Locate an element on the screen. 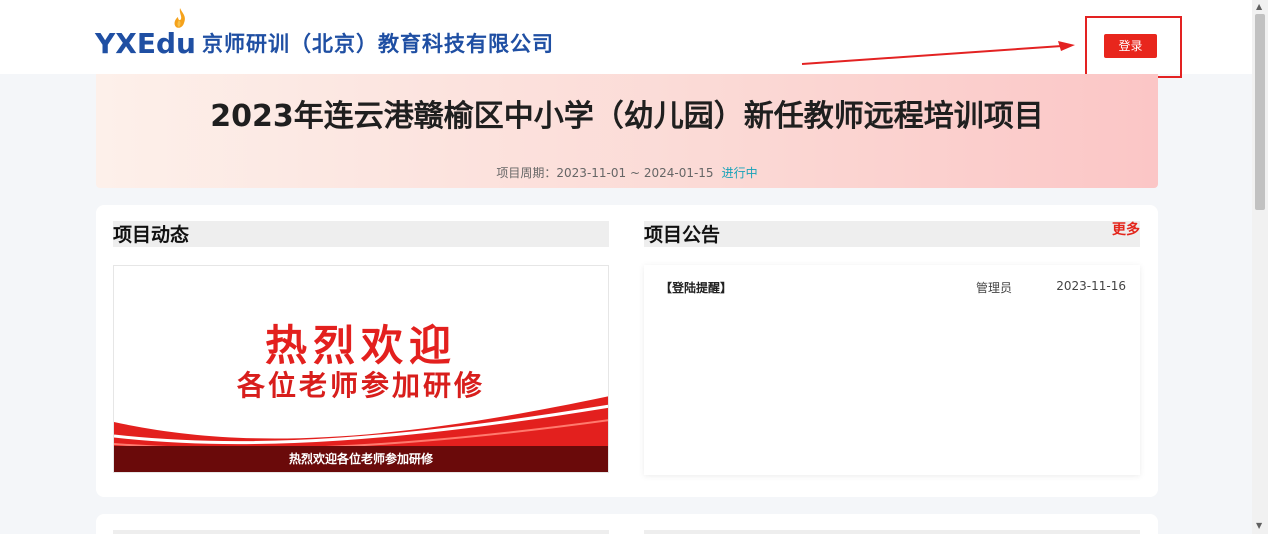 The image size is (1268, 534). list-item: 【登陆提醒】 管理员 2023-11-16 is located at coordinates (893, 289).